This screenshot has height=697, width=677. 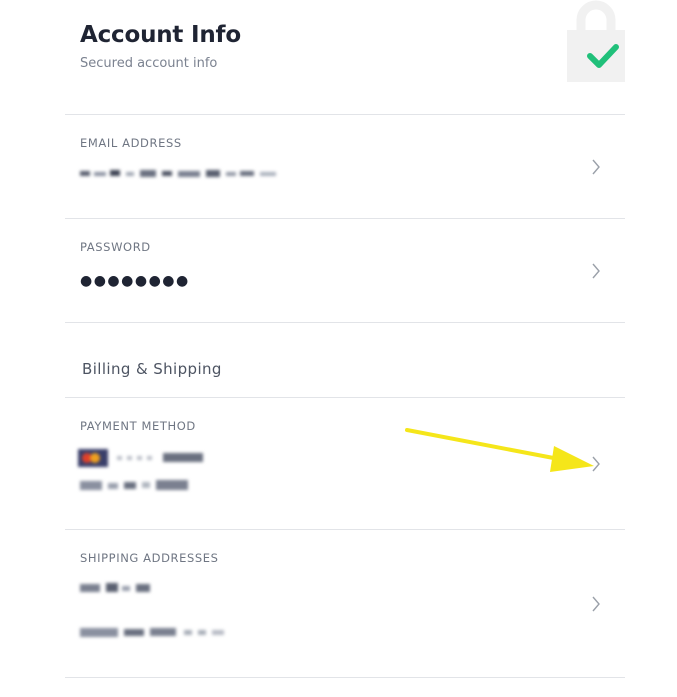 What do you see at coordinates (345, 270) in the screenshot?
I see `password-row: PASSWORD ●●●●●●●●` at bounding box center [345, 270].